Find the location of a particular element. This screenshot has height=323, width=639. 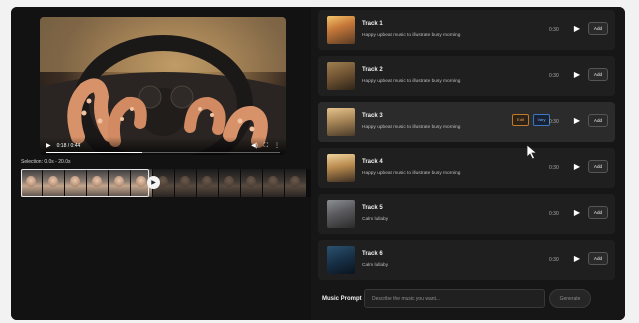

selection-label: Selection: 0.0s - 20.0s is located at coordinates (46, 162).